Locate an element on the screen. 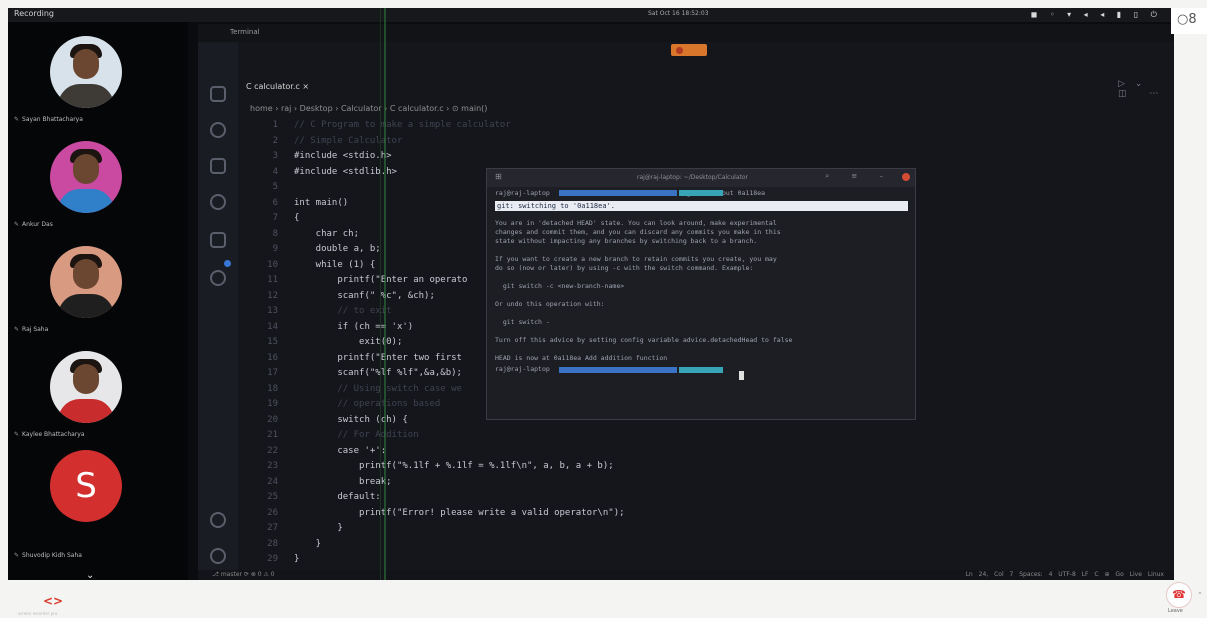 This screenshot has height=618, width=1207. line-number: 8 is located at coordinates (275, 233).